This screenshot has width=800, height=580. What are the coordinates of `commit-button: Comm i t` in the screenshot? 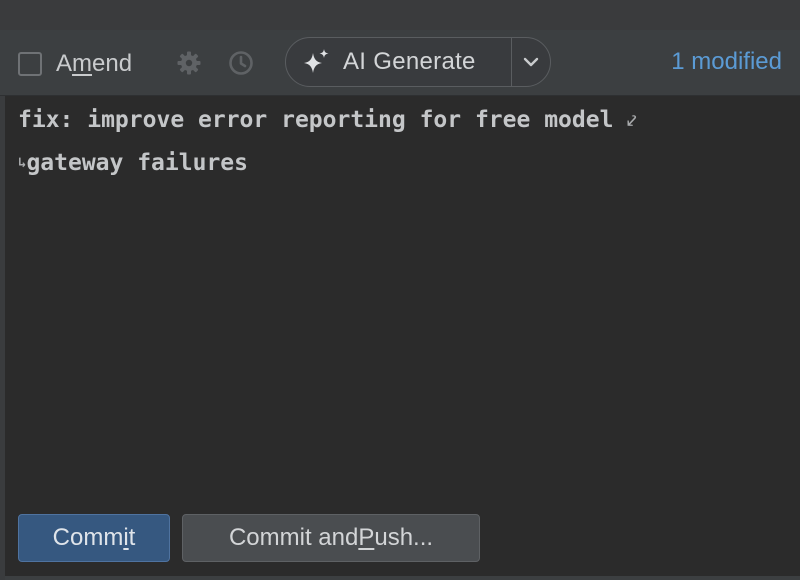 It's located at (94, 538).